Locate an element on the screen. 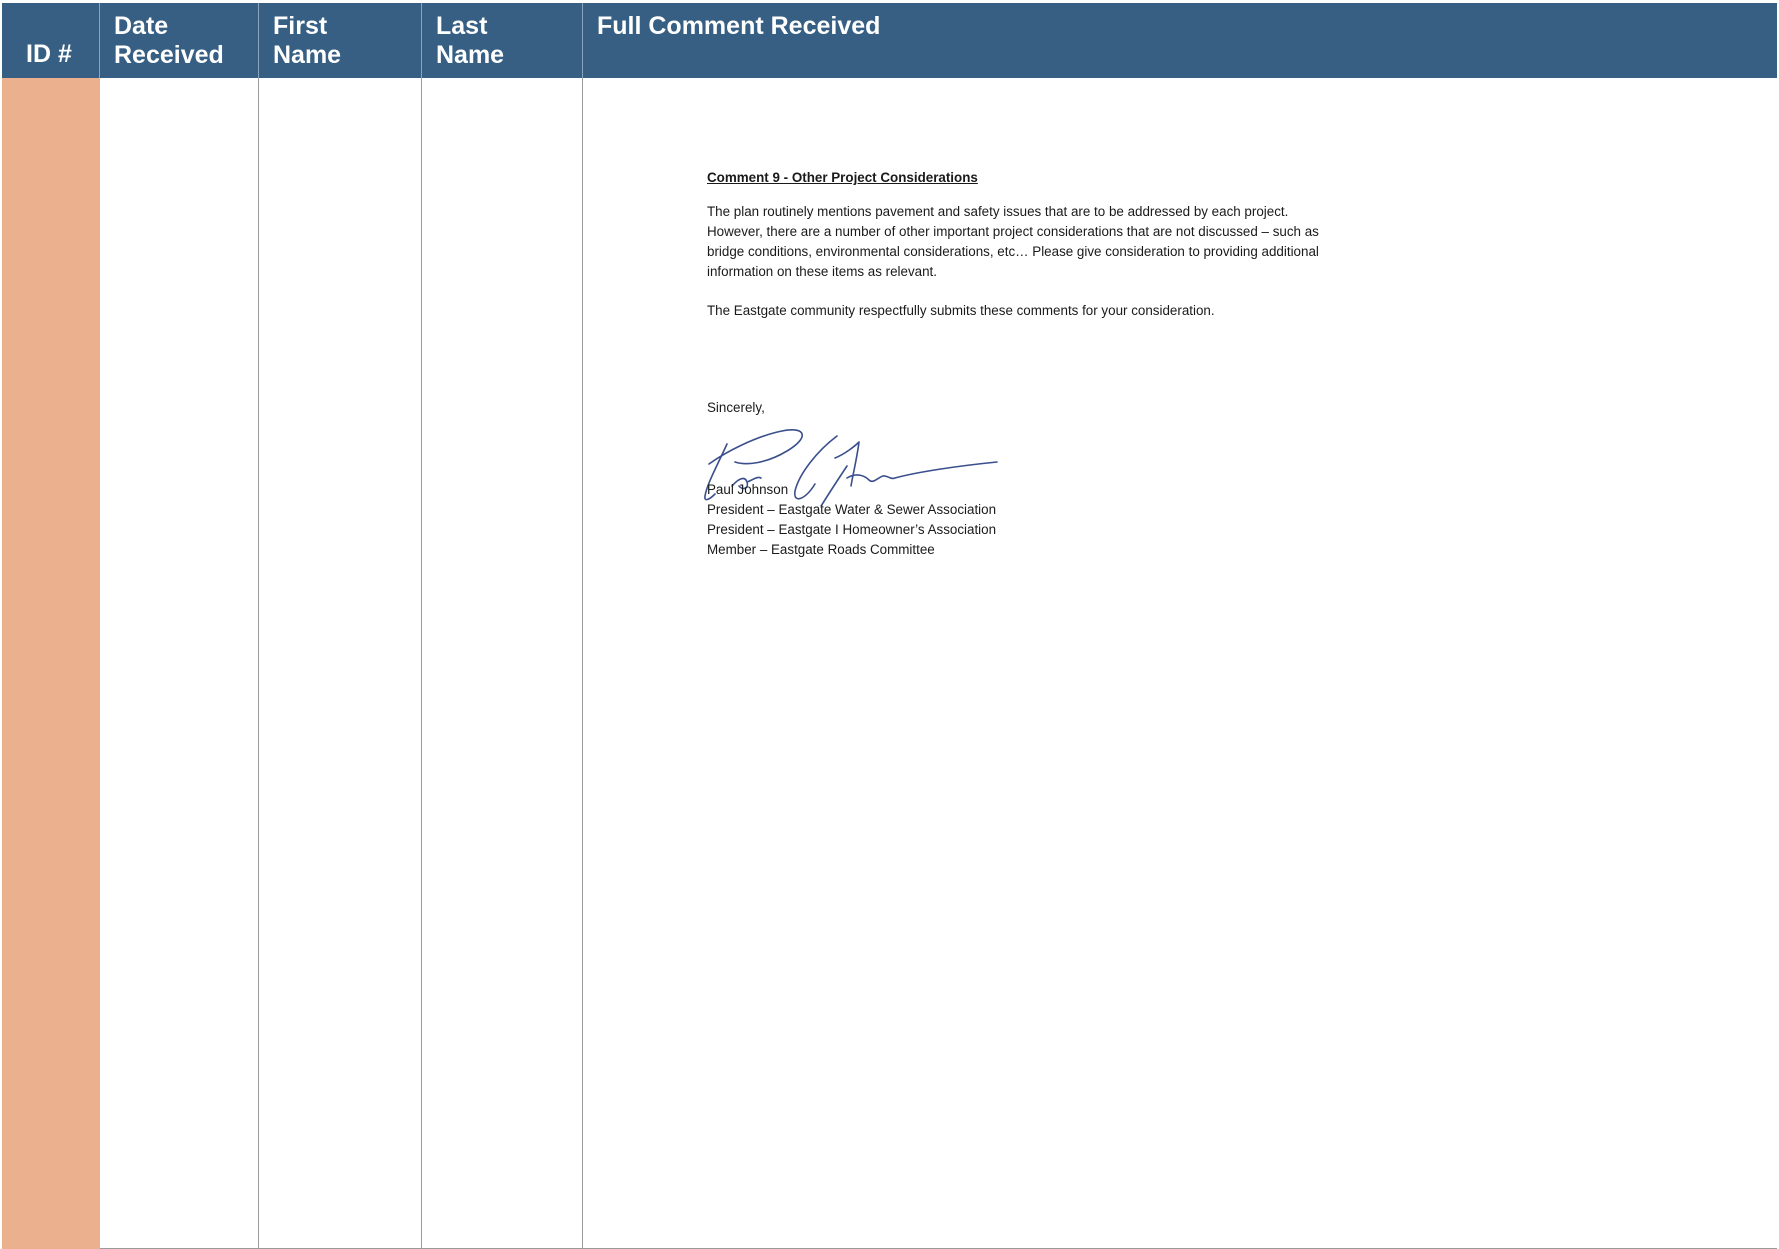  header-date-line-2: Received is located at coordinates (169, 55).